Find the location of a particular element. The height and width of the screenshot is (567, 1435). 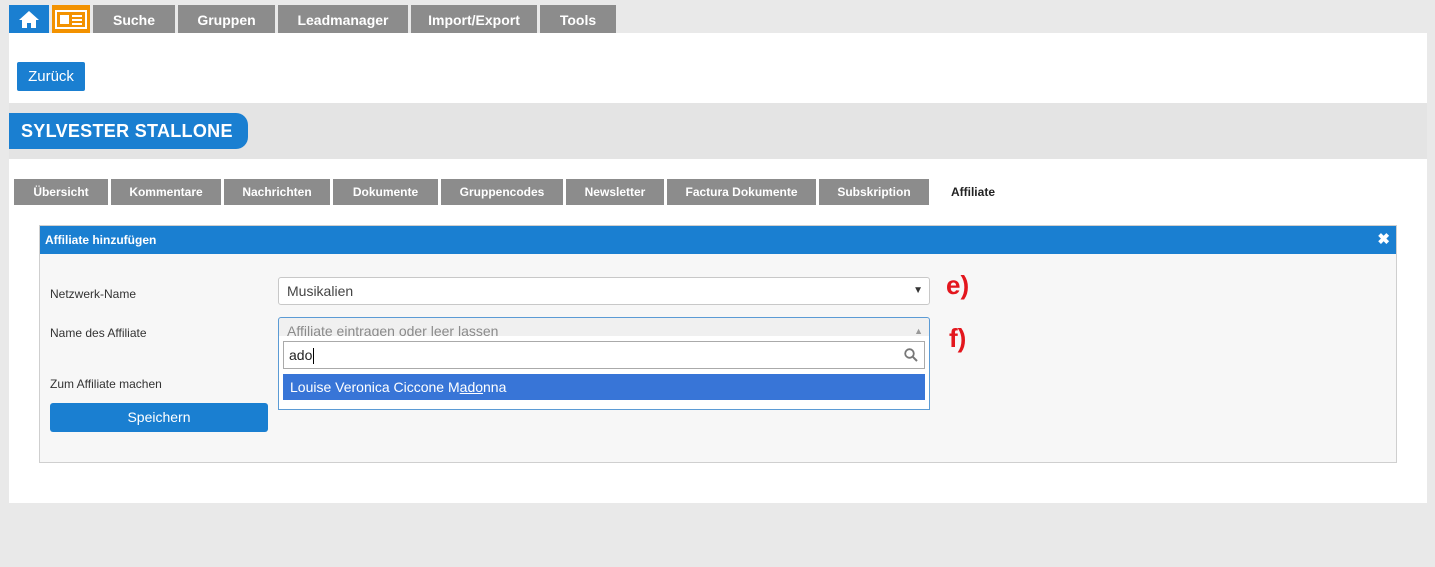

subtab-uebersicht: Übersicht is located at coordinates (61, 192).